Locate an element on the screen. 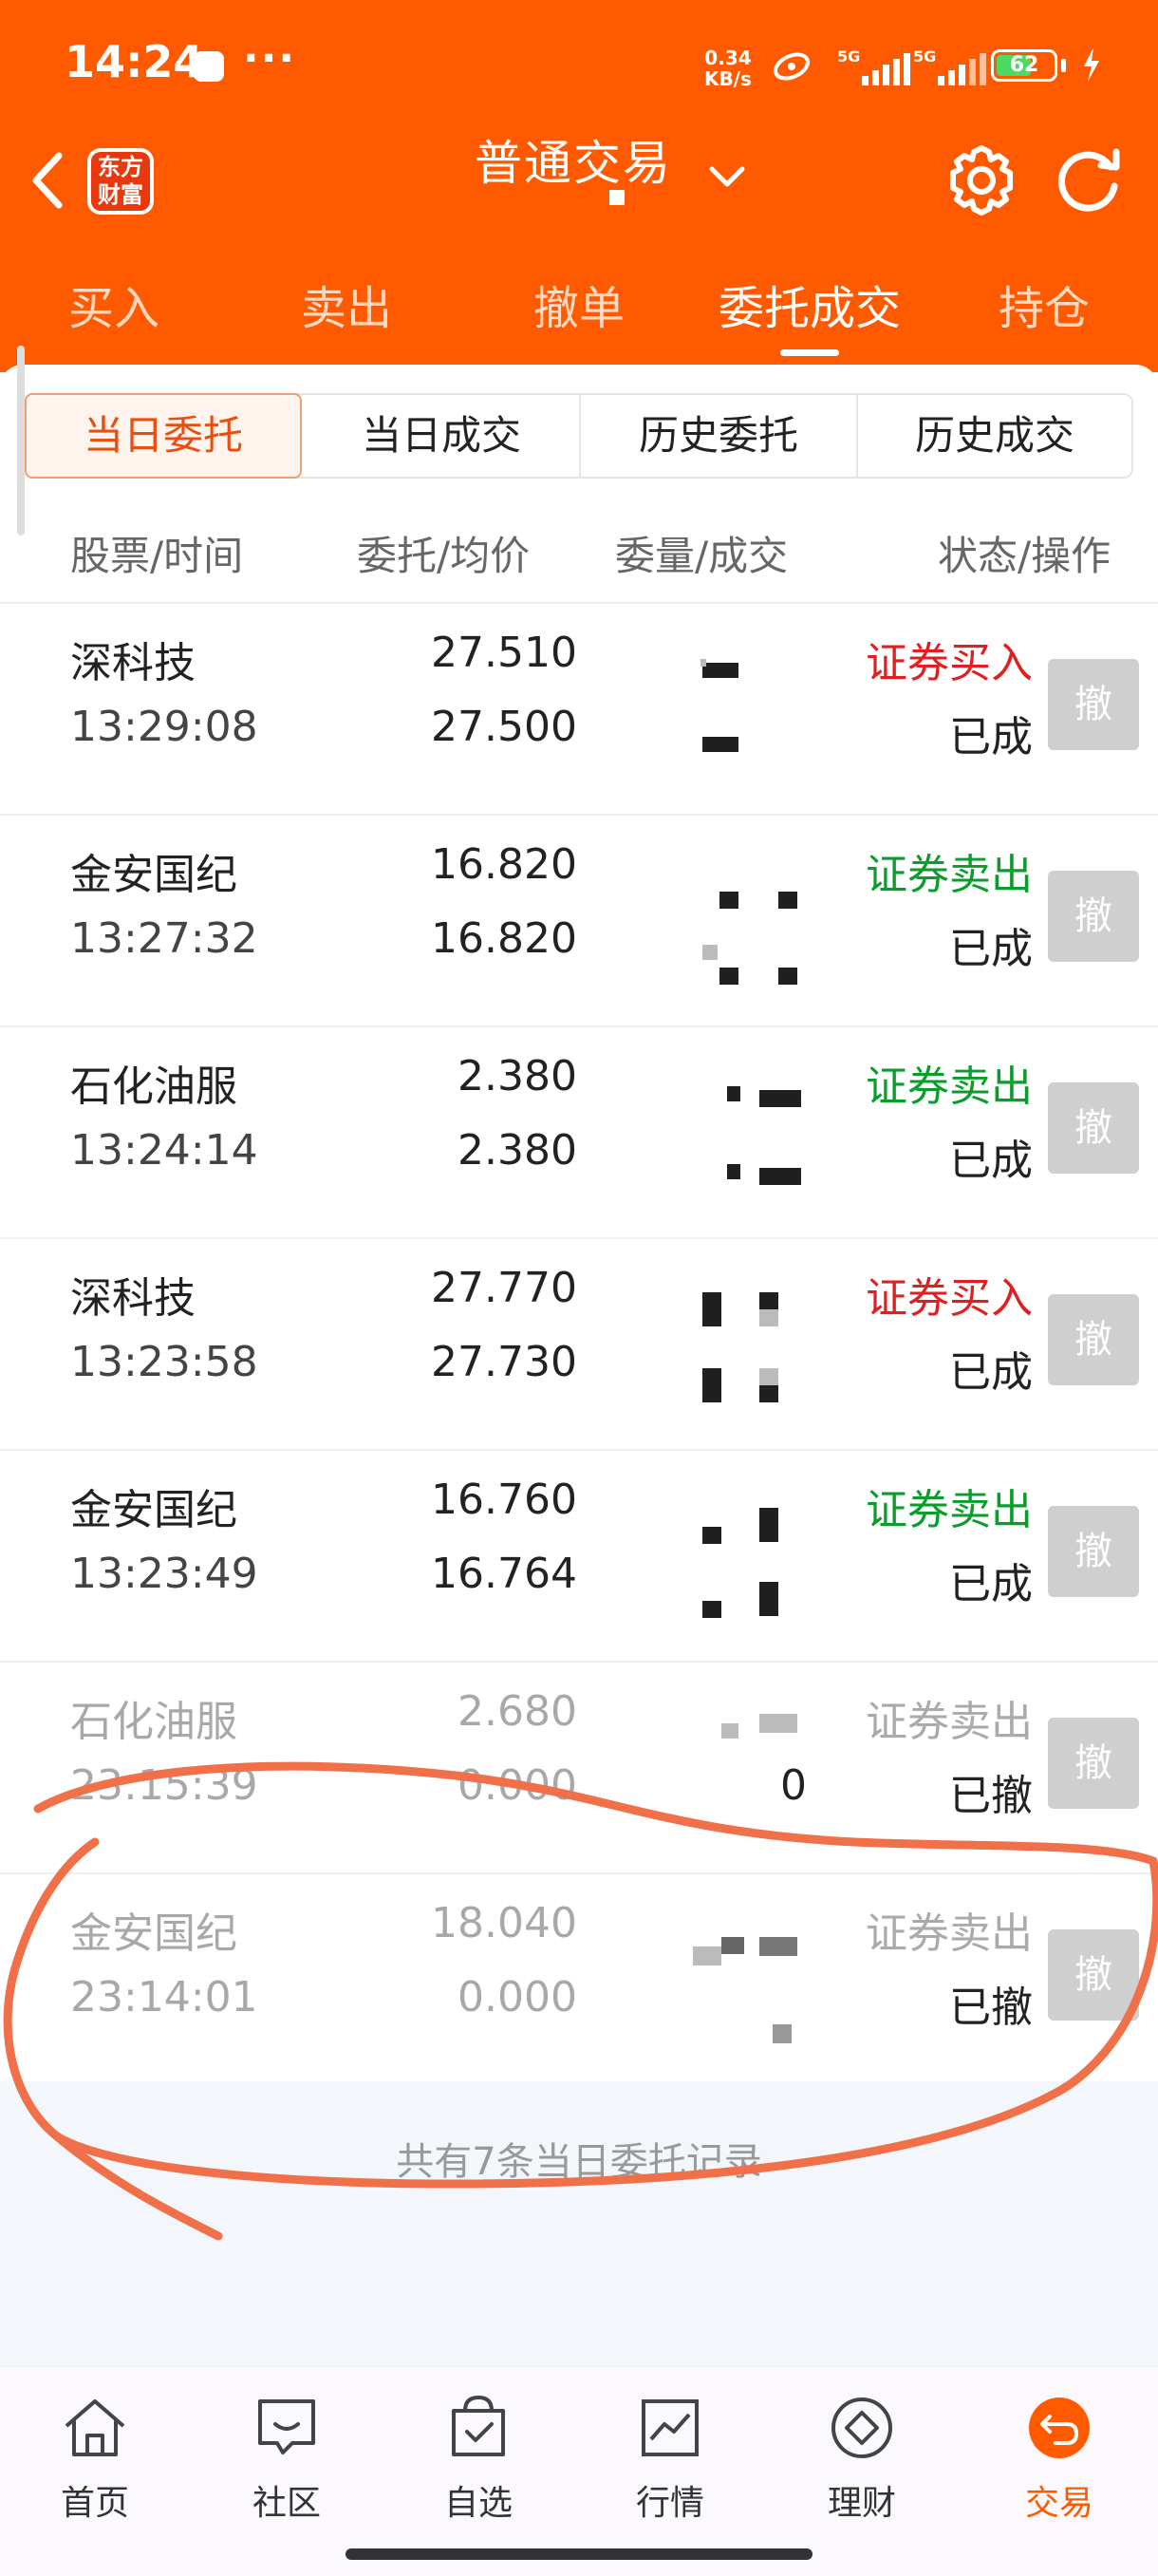 The image size is (1158, 2576). home-icon is located at coordinates (95, 2427).